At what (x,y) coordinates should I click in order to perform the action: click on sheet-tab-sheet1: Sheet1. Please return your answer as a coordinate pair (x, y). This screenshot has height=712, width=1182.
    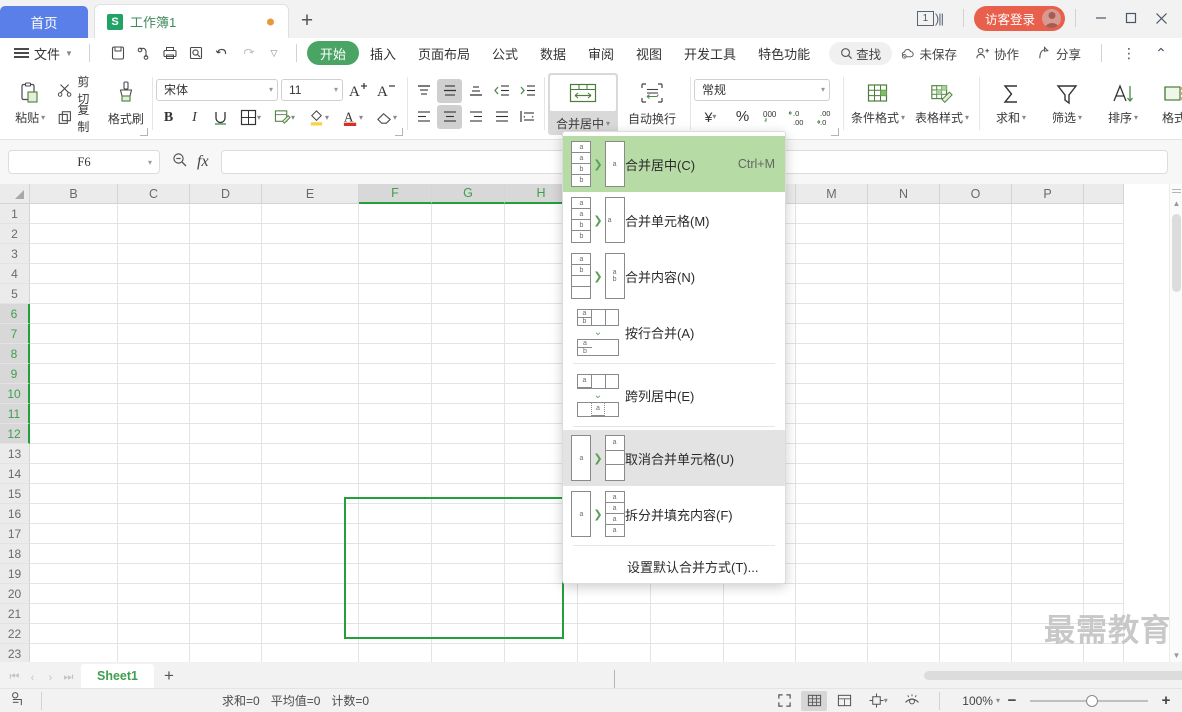
    Looking at the image, I should click on (117, 676).